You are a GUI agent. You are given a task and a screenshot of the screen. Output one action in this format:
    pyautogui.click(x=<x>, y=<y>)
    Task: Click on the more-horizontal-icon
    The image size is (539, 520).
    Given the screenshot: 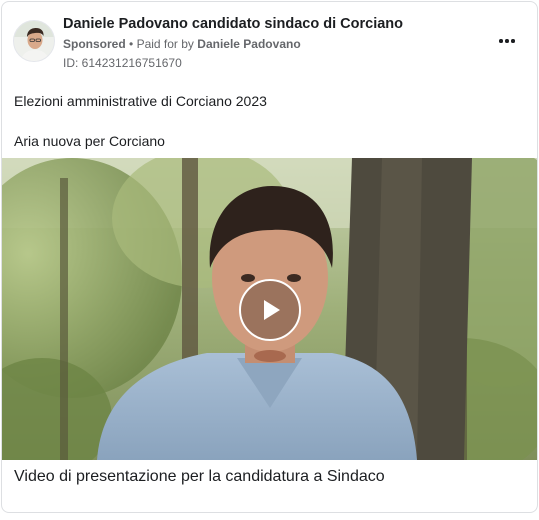 What is the action you would take?
    pyautogui.click(x=507, y=41)
    